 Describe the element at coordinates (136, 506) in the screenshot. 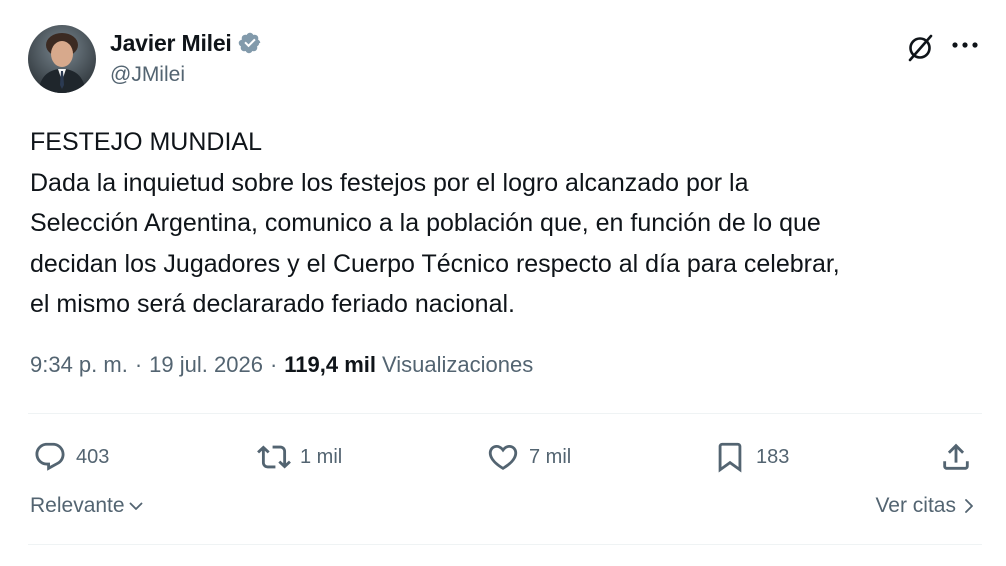

I see `chevron-down-icon` at that location.